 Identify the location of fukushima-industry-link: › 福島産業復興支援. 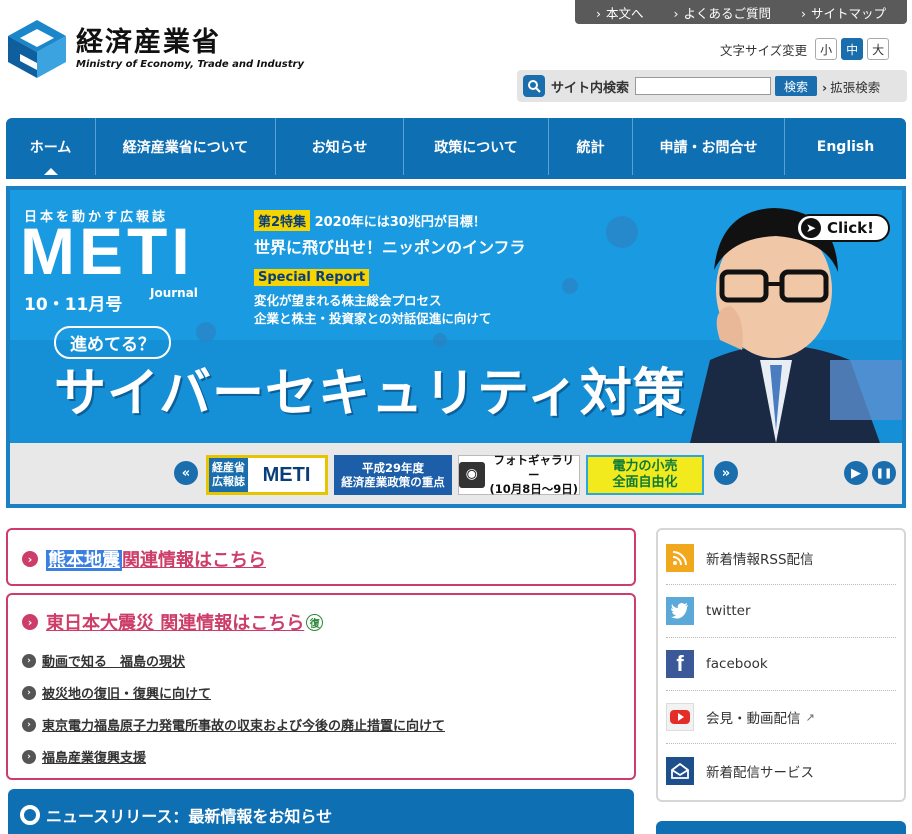
(84, 756).